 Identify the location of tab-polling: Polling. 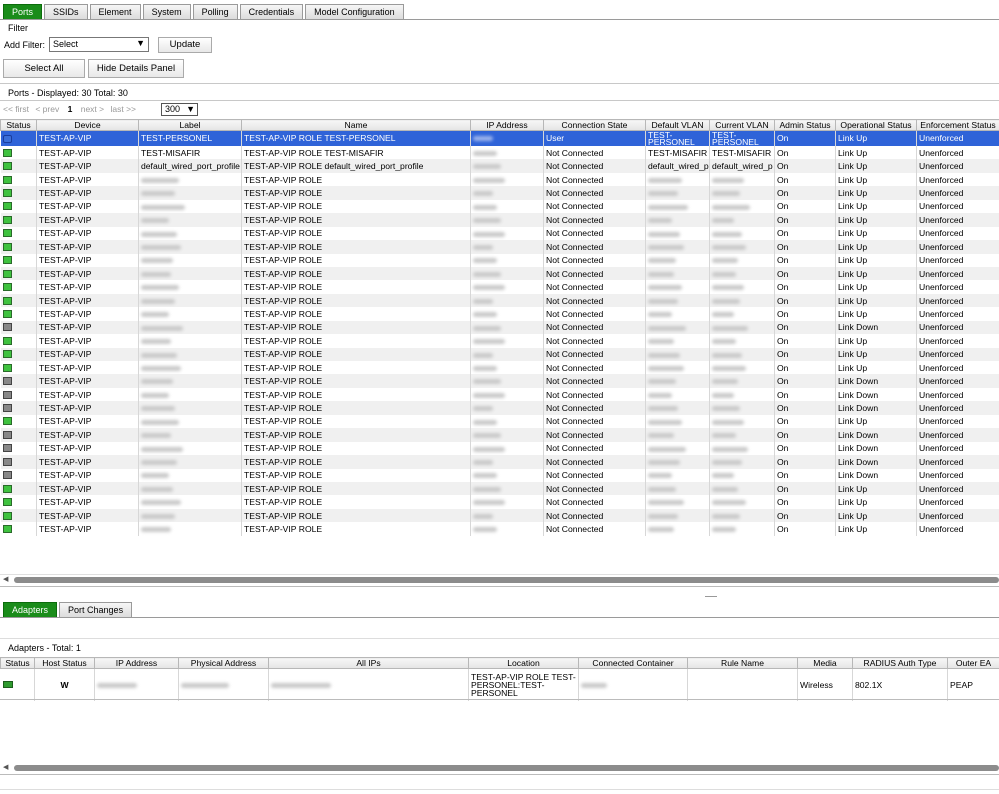
(215, 11).